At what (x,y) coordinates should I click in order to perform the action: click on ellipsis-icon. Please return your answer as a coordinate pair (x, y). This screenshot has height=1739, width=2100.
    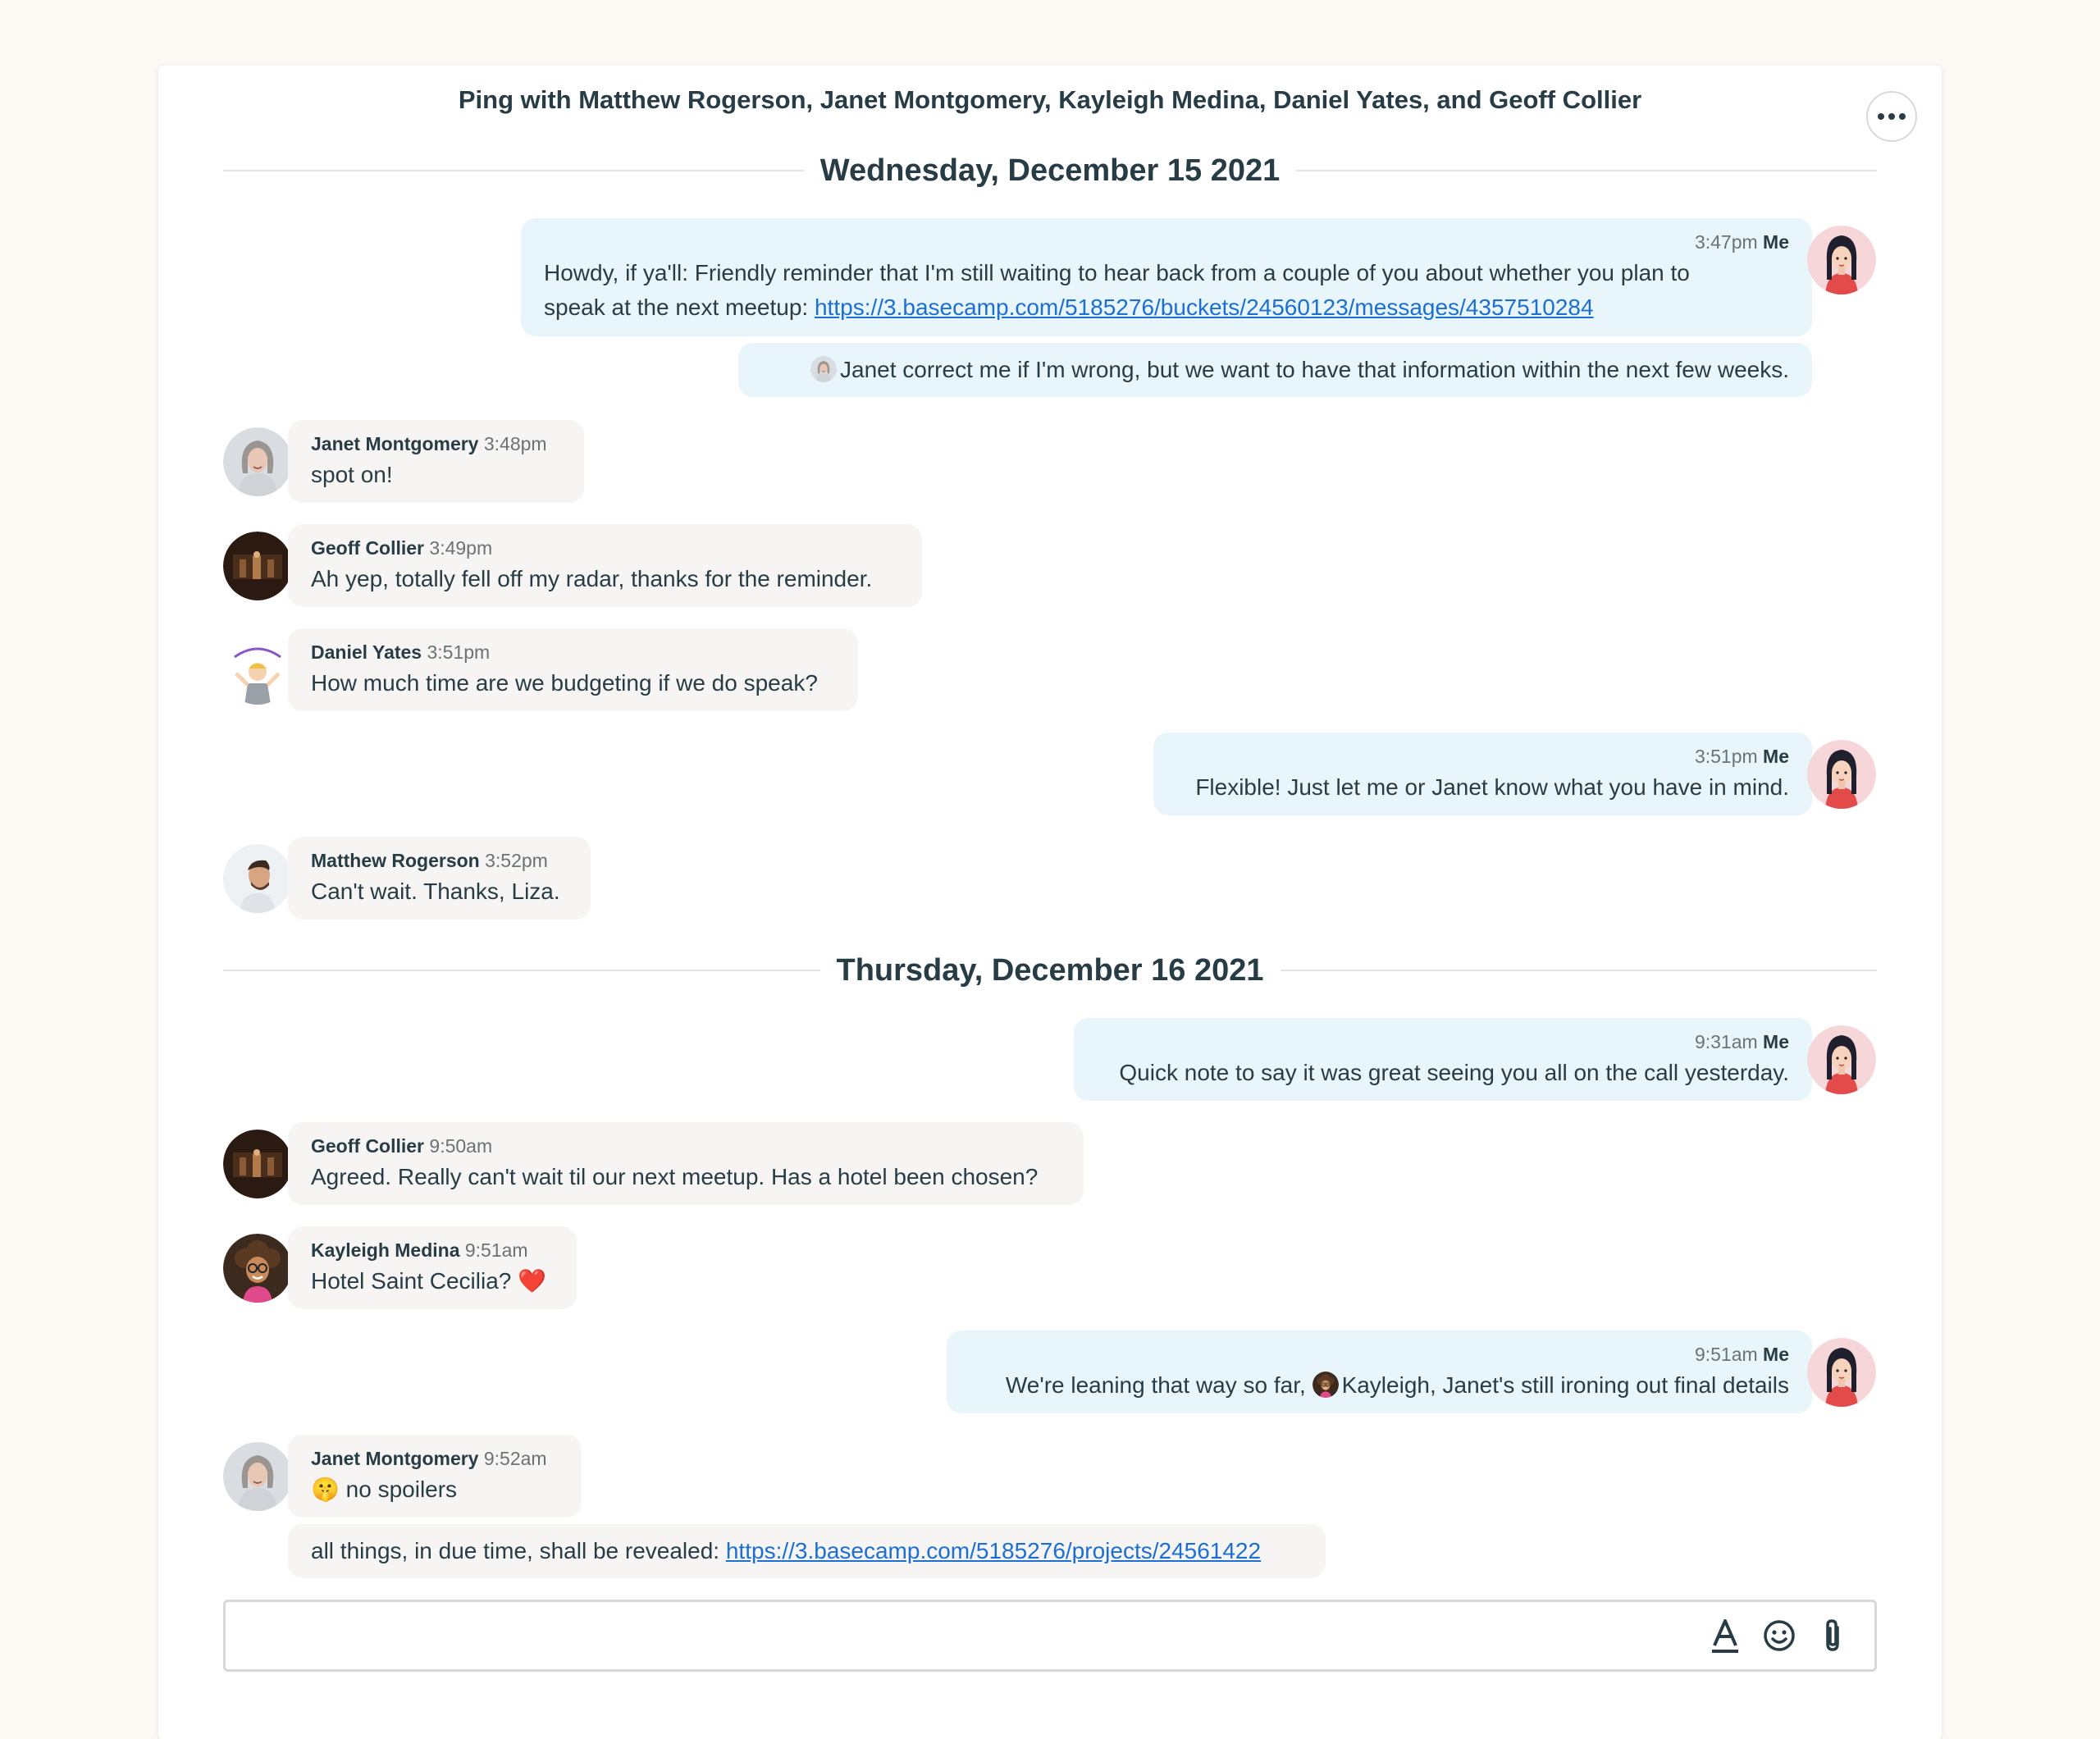
    Looking at the image, I should click on (1881, 116).